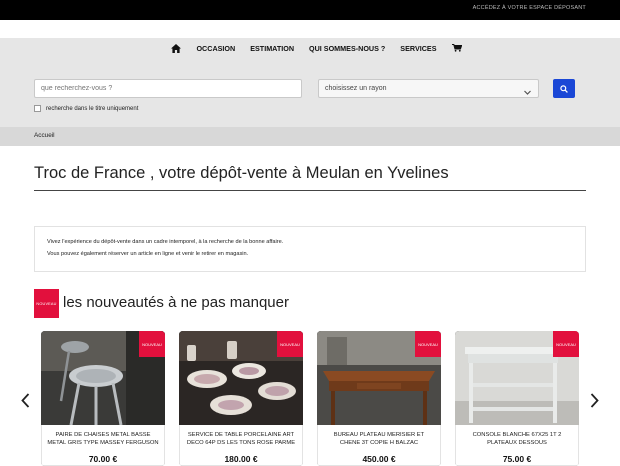 This screenshot has height=466, width=620. What do you see at coordinates (418, 48) in the screenshot?
I see `nav-services: SERVICES` at bounding box center [418, 48].